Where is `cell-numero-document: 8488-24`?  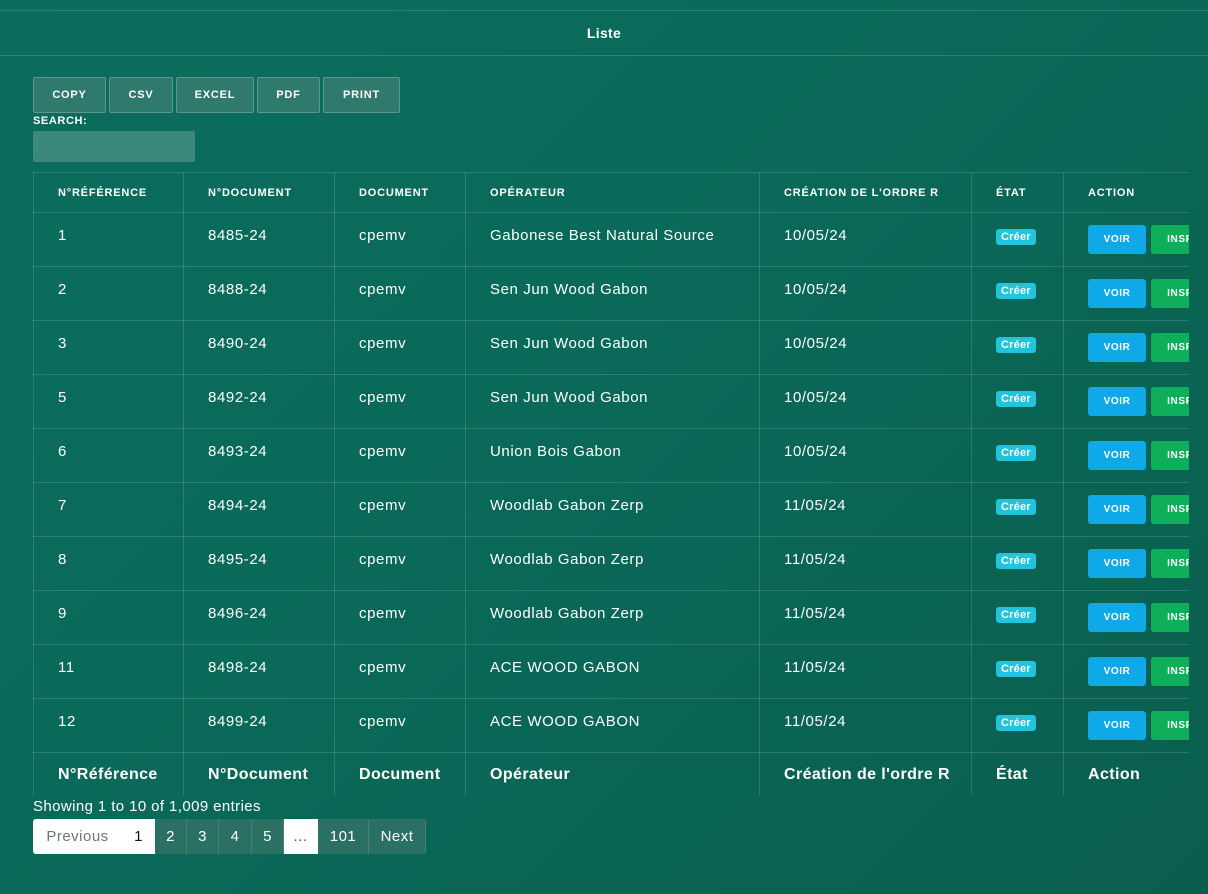 cell-numero-document: 8488-24 is located at coordinates (259, 293).